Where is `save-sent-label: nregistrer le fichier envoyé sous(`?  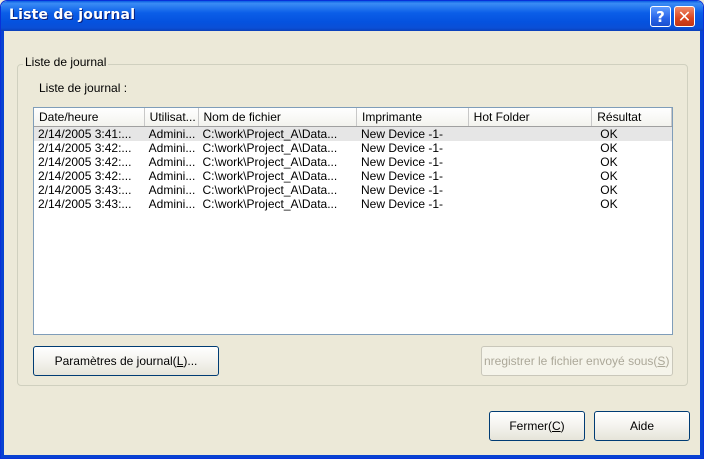
save-sent-label: nregistrer le fichier envoyé sous( is located at coordinates (571, 361).